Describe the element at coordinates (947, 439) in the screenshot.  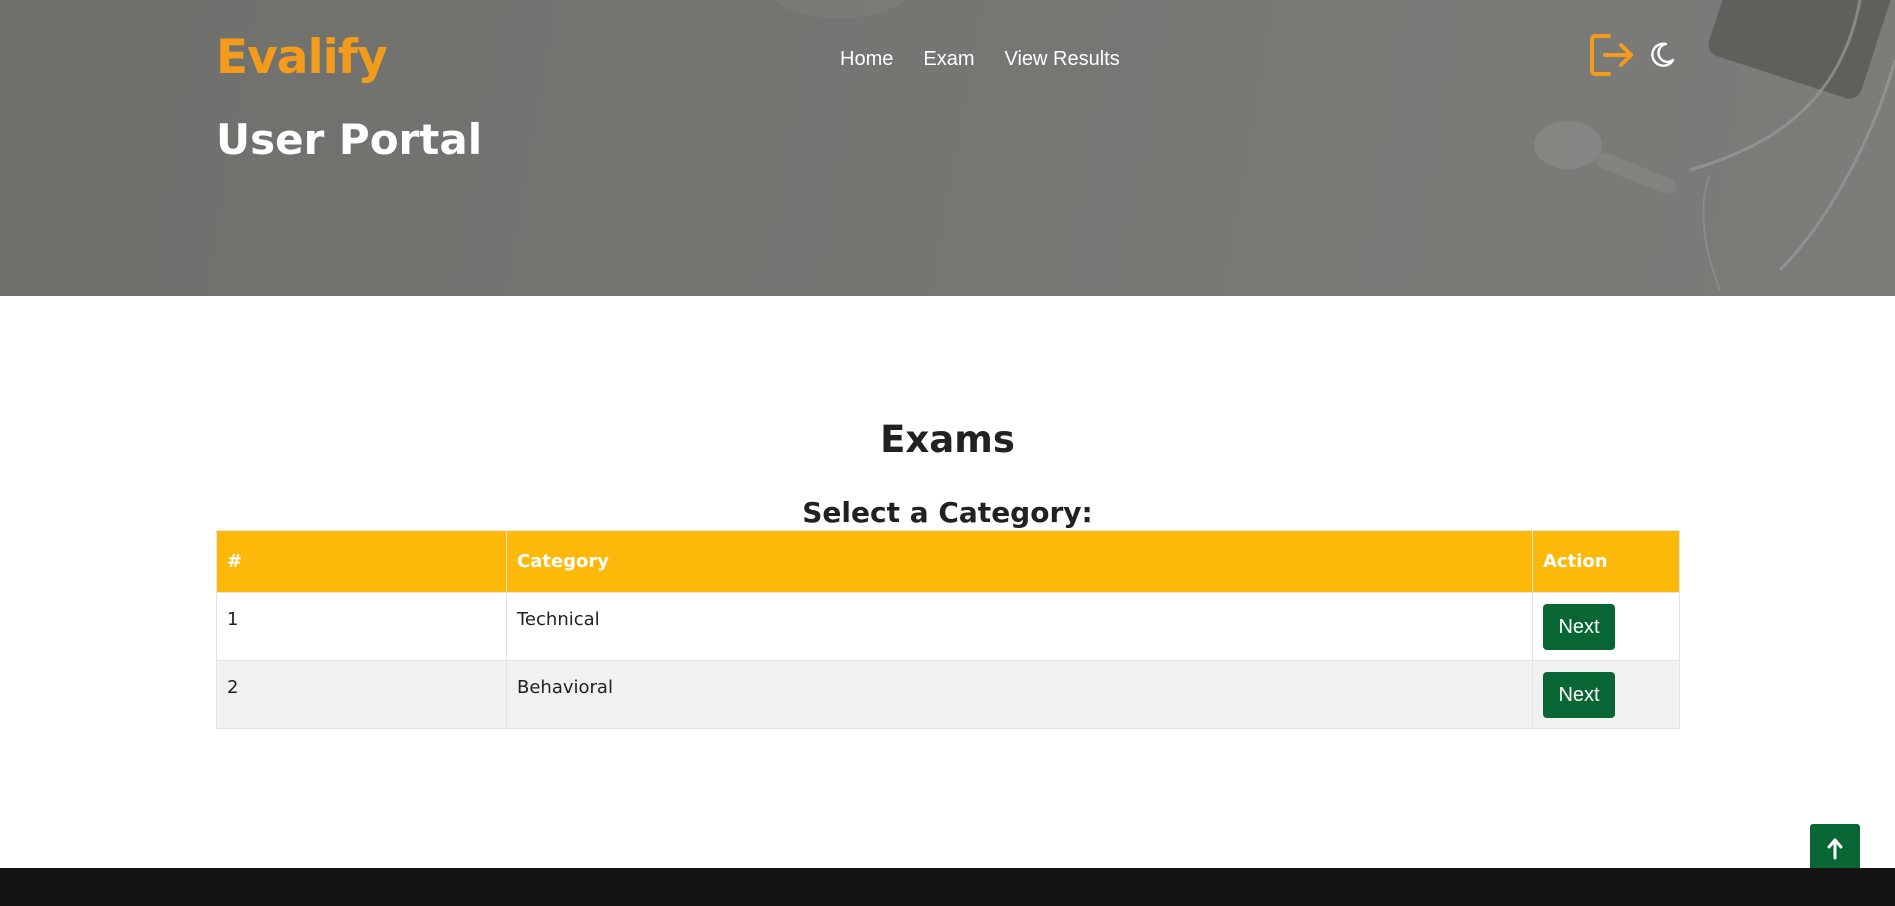
I see `section-title: Exams` at that location.